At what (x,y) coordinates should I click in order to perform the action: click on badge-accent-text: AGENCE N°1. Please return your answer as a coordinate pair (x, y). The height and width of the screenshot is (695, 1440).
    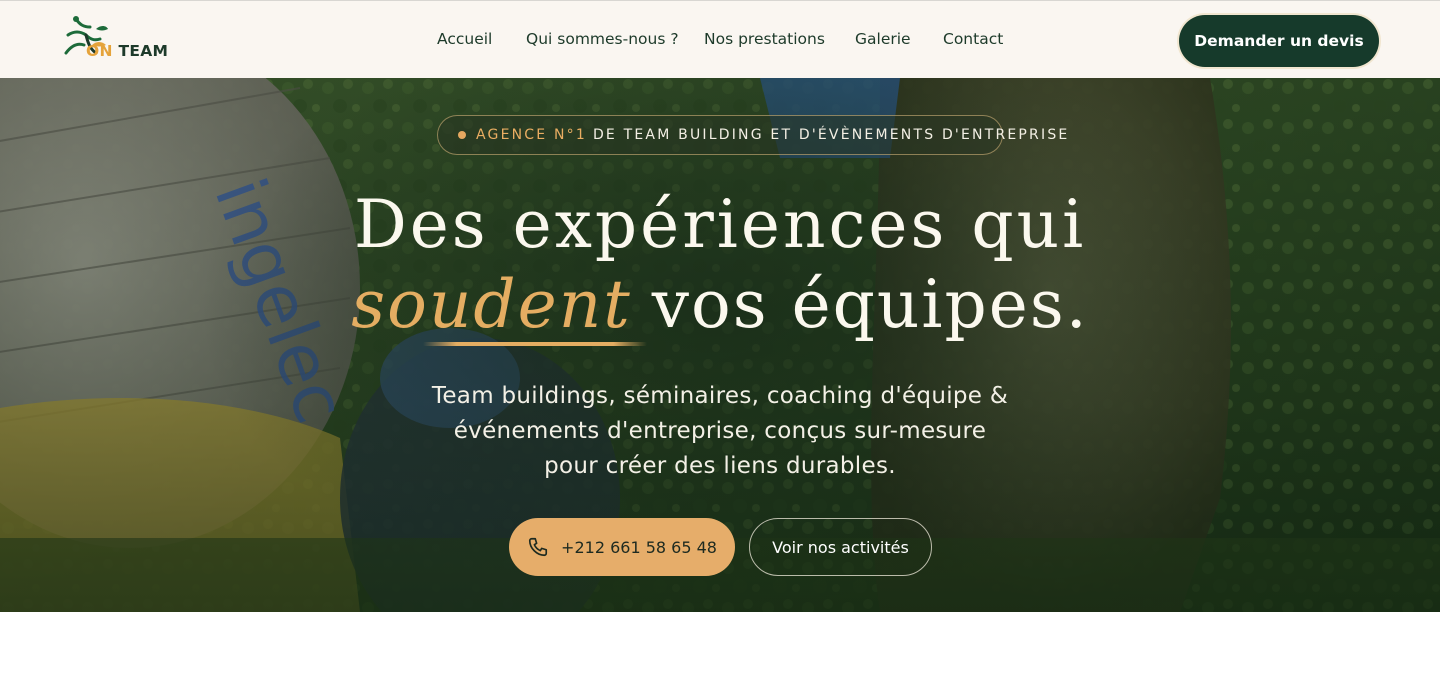
    Looking at the image, I should click on (531, 135).